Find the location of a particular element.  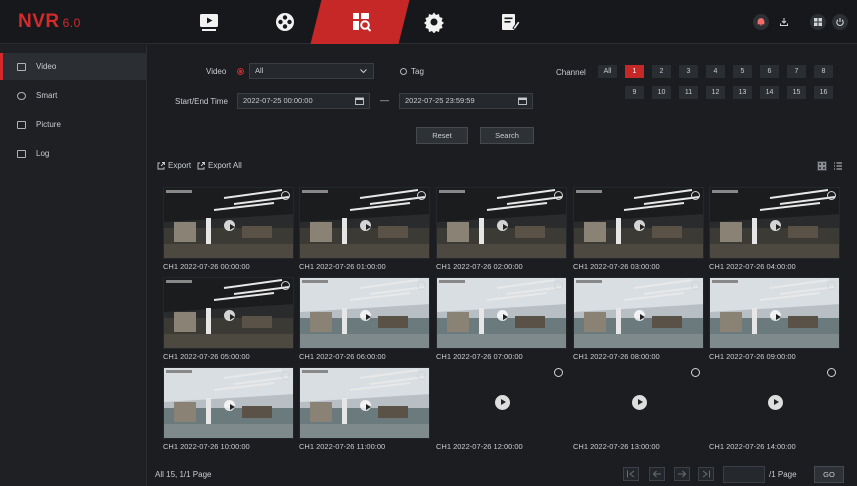

tag-label: Tag is located at coordinates (417, 71).